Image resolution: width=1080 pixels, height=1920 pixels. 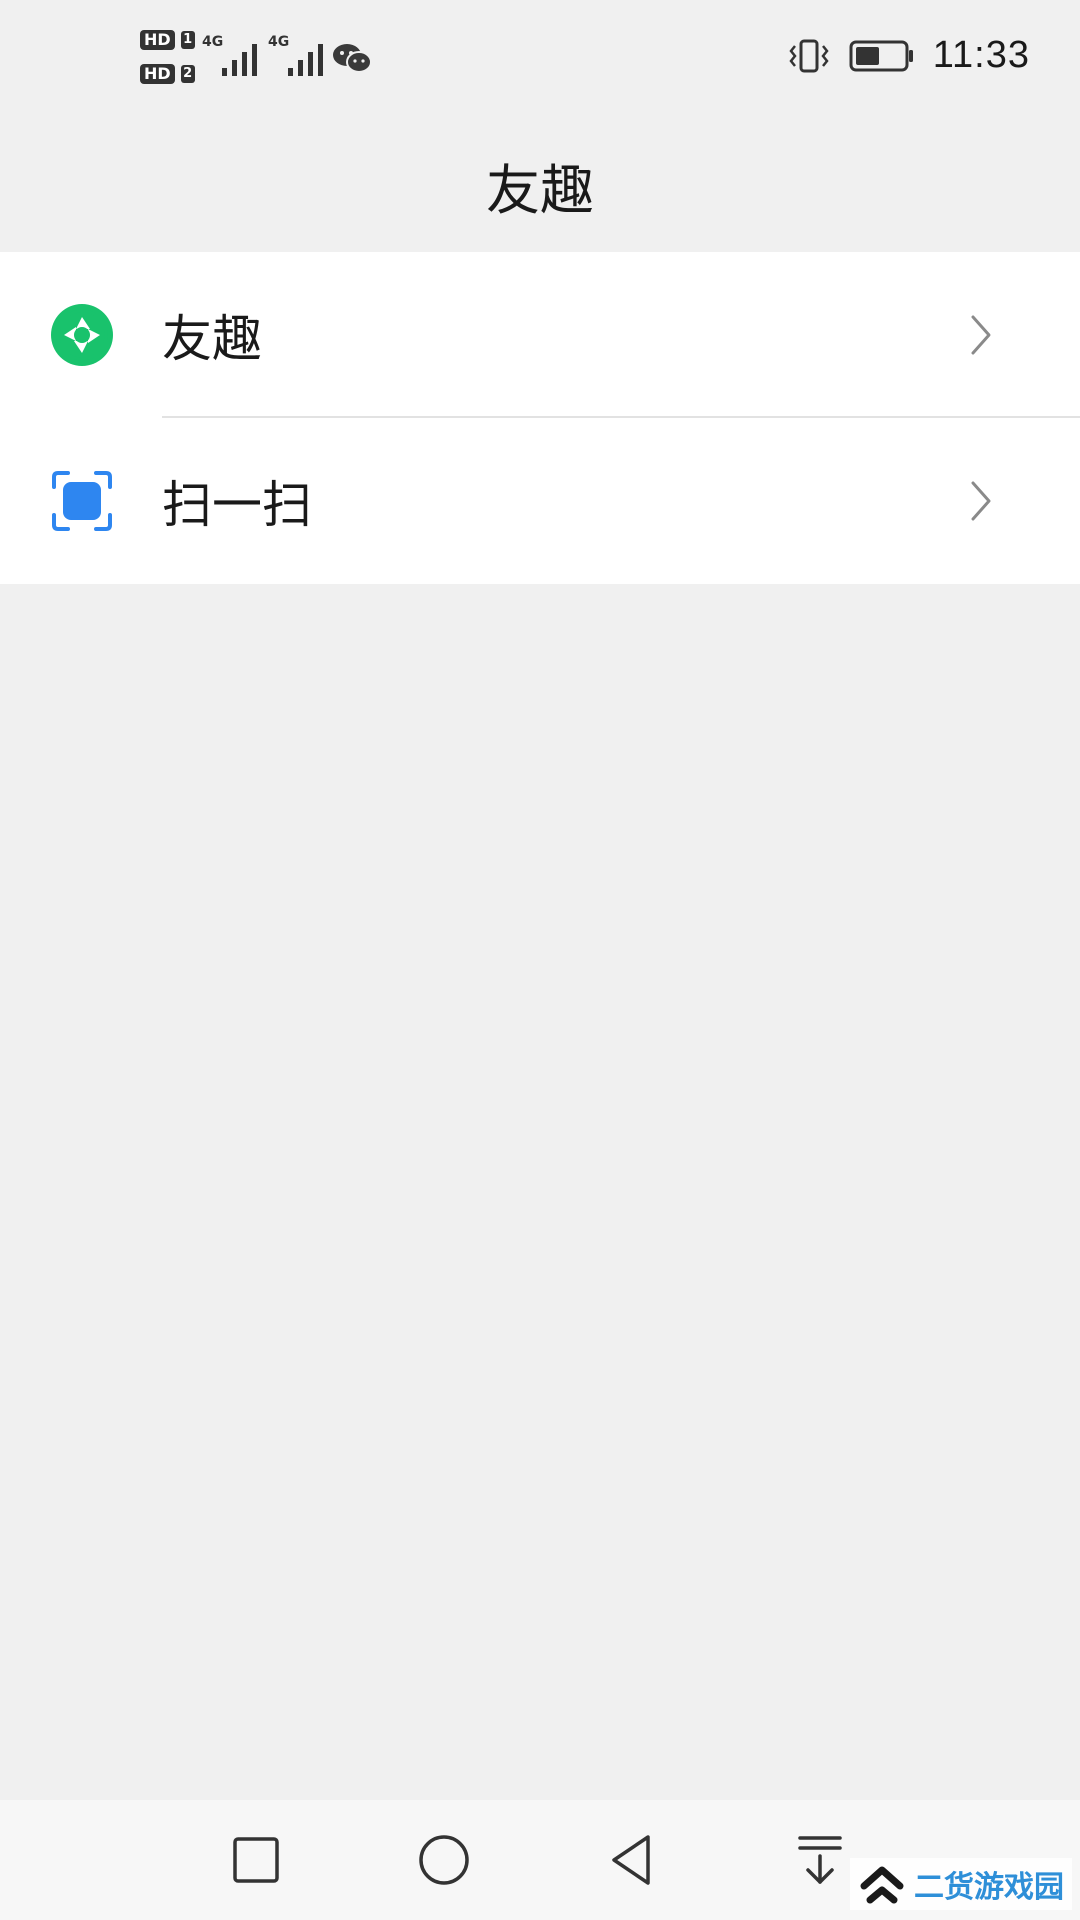 I want to click on sim-indicators: HD 1 HD 2, so click(x=167, y=57).